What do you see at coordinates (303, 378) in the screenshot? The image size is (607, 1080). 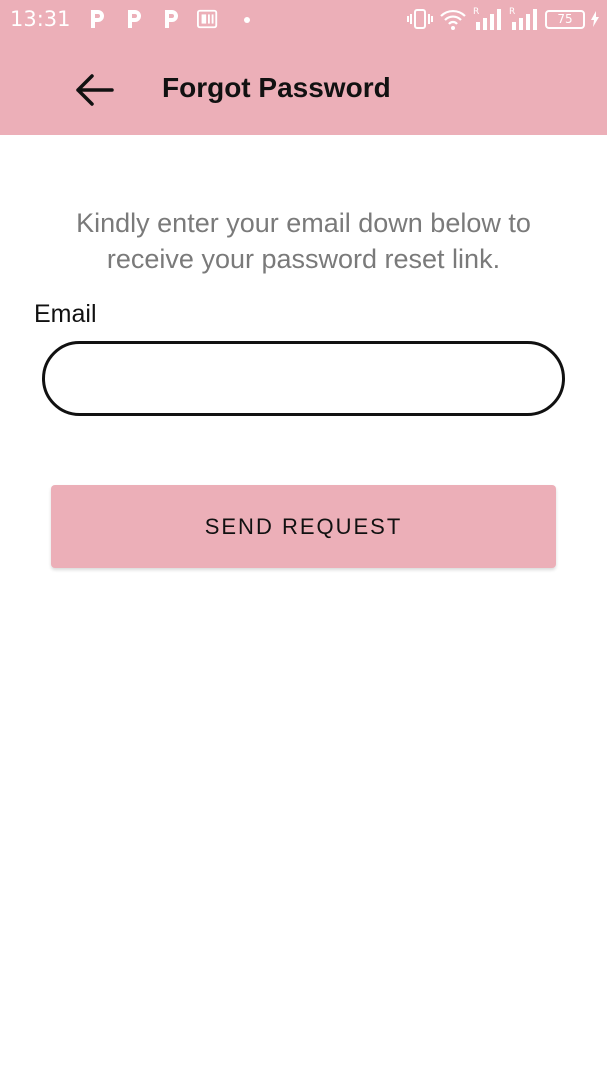 I see `email-field` at bounding box center [303, 378].